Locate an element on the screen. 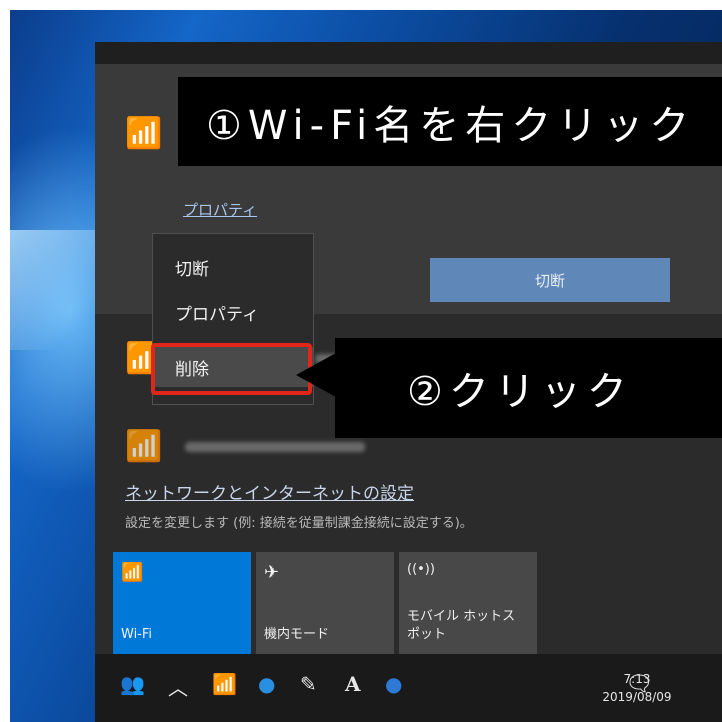 Image resolution: width=722 pixels, height=722 pixels. callout-arrow is located at coordinates (316, 375).